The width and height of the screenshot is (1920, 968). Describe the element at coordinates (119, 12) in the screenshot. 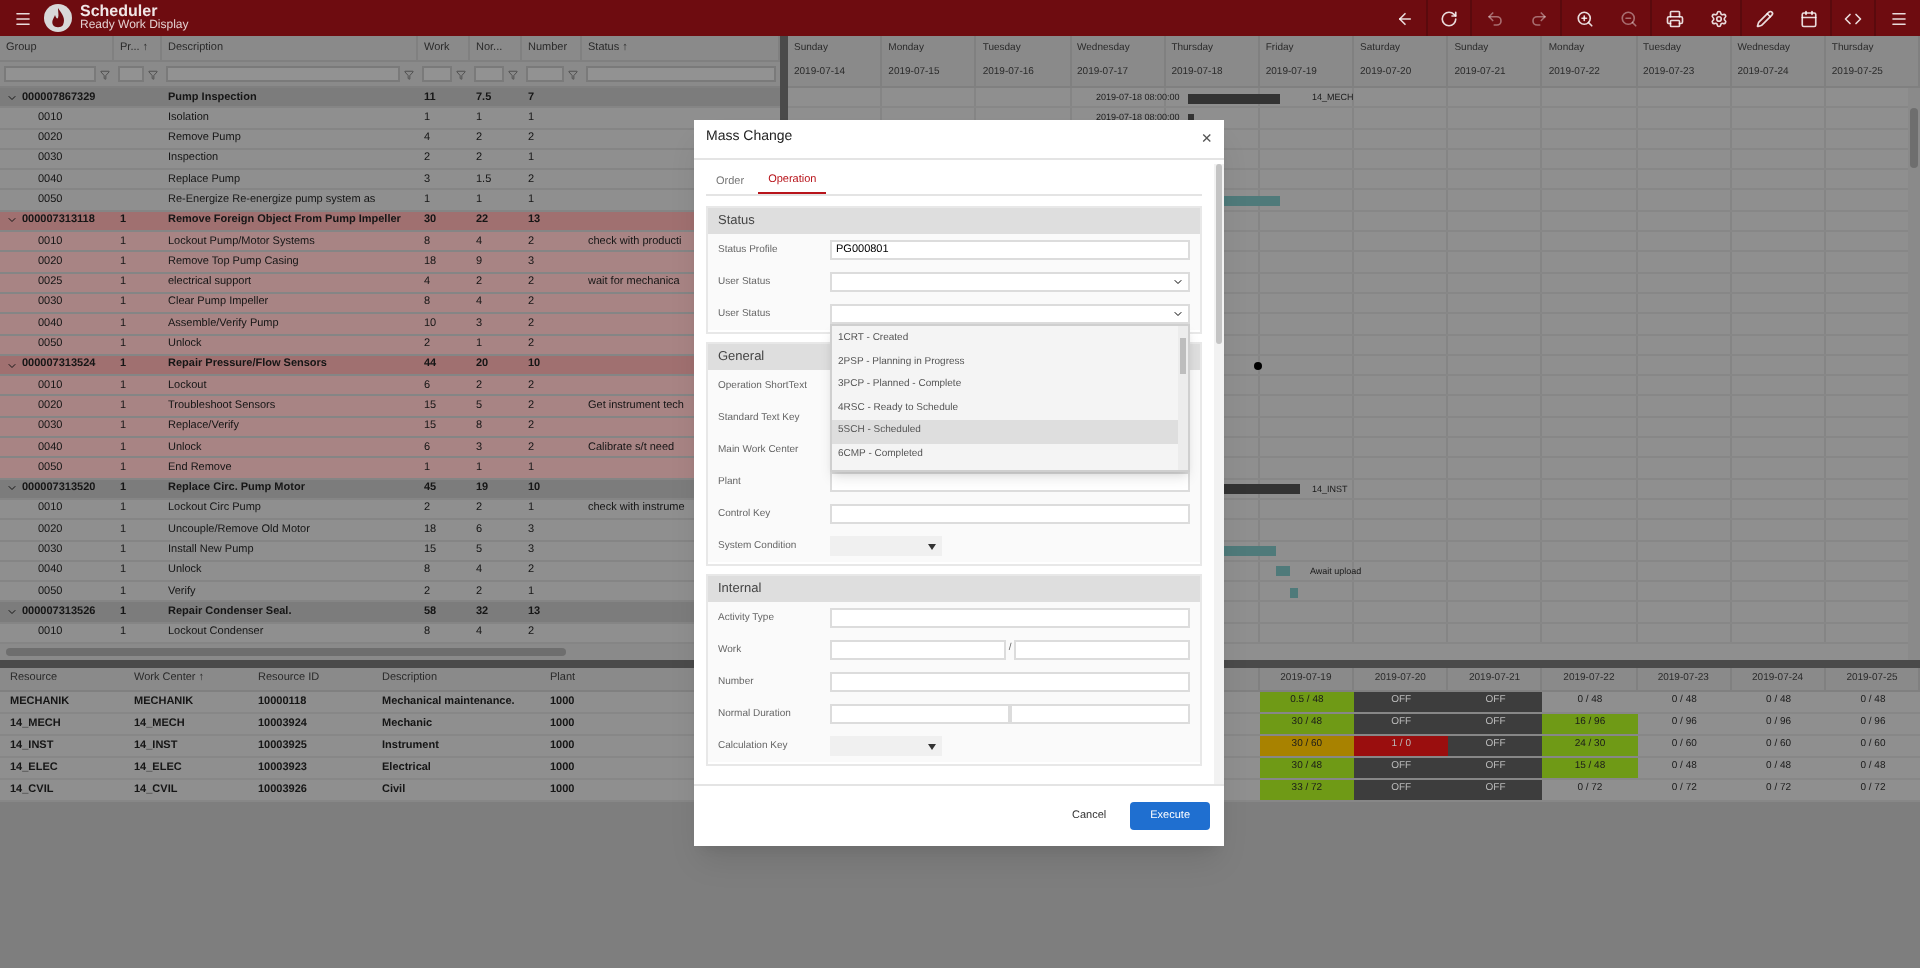

I see `app-title: Scheduler` at that location.